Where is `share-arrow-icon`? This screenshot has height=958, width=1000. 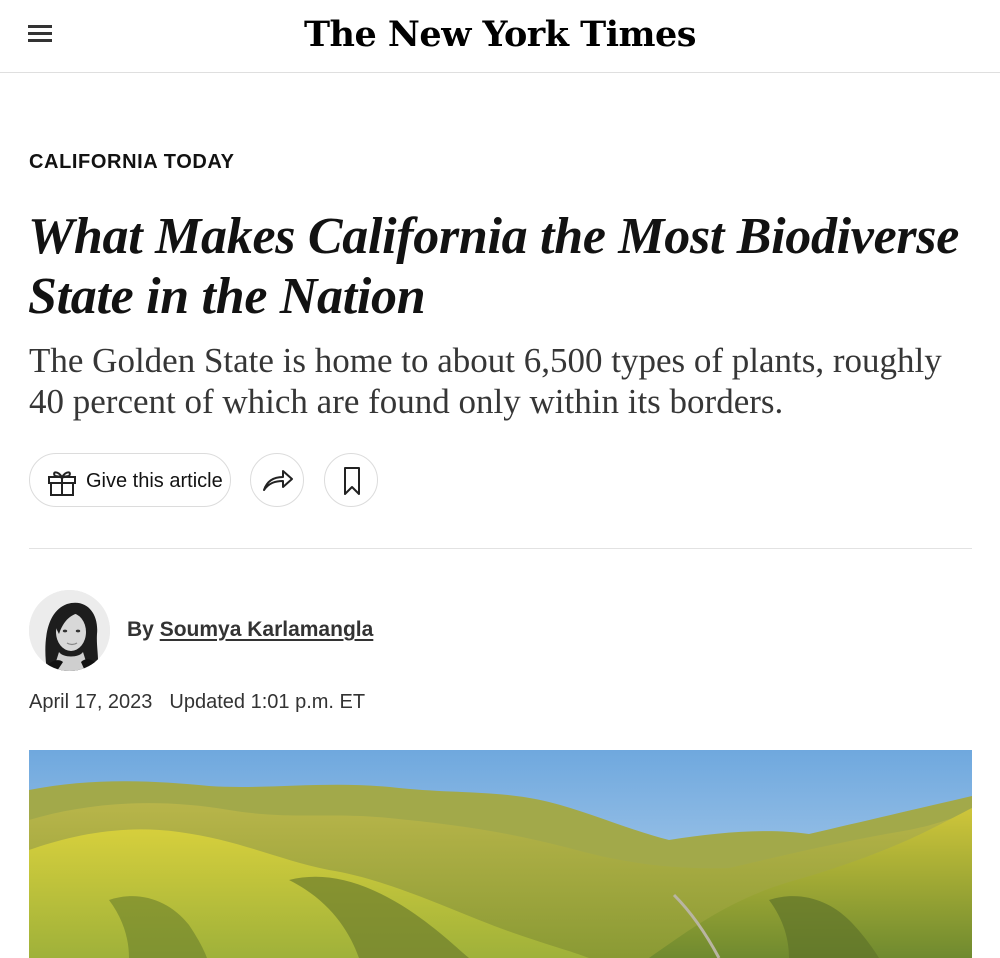
share-arrow-icon is located at coordinates (278, 480).